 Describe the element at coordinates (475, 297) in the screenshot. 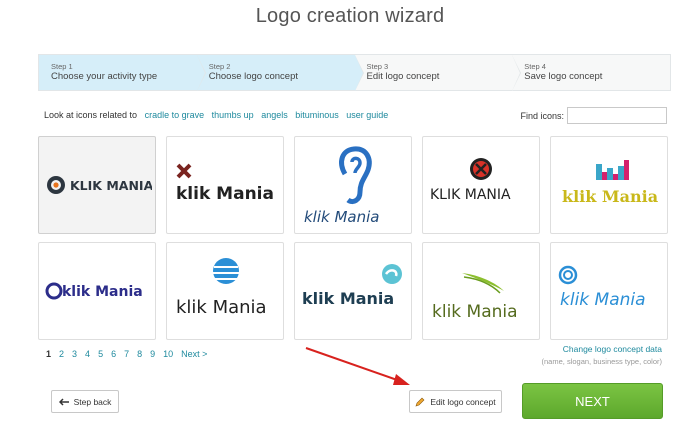

I see `swoosh-logo-icon: klik Mania` at that location.